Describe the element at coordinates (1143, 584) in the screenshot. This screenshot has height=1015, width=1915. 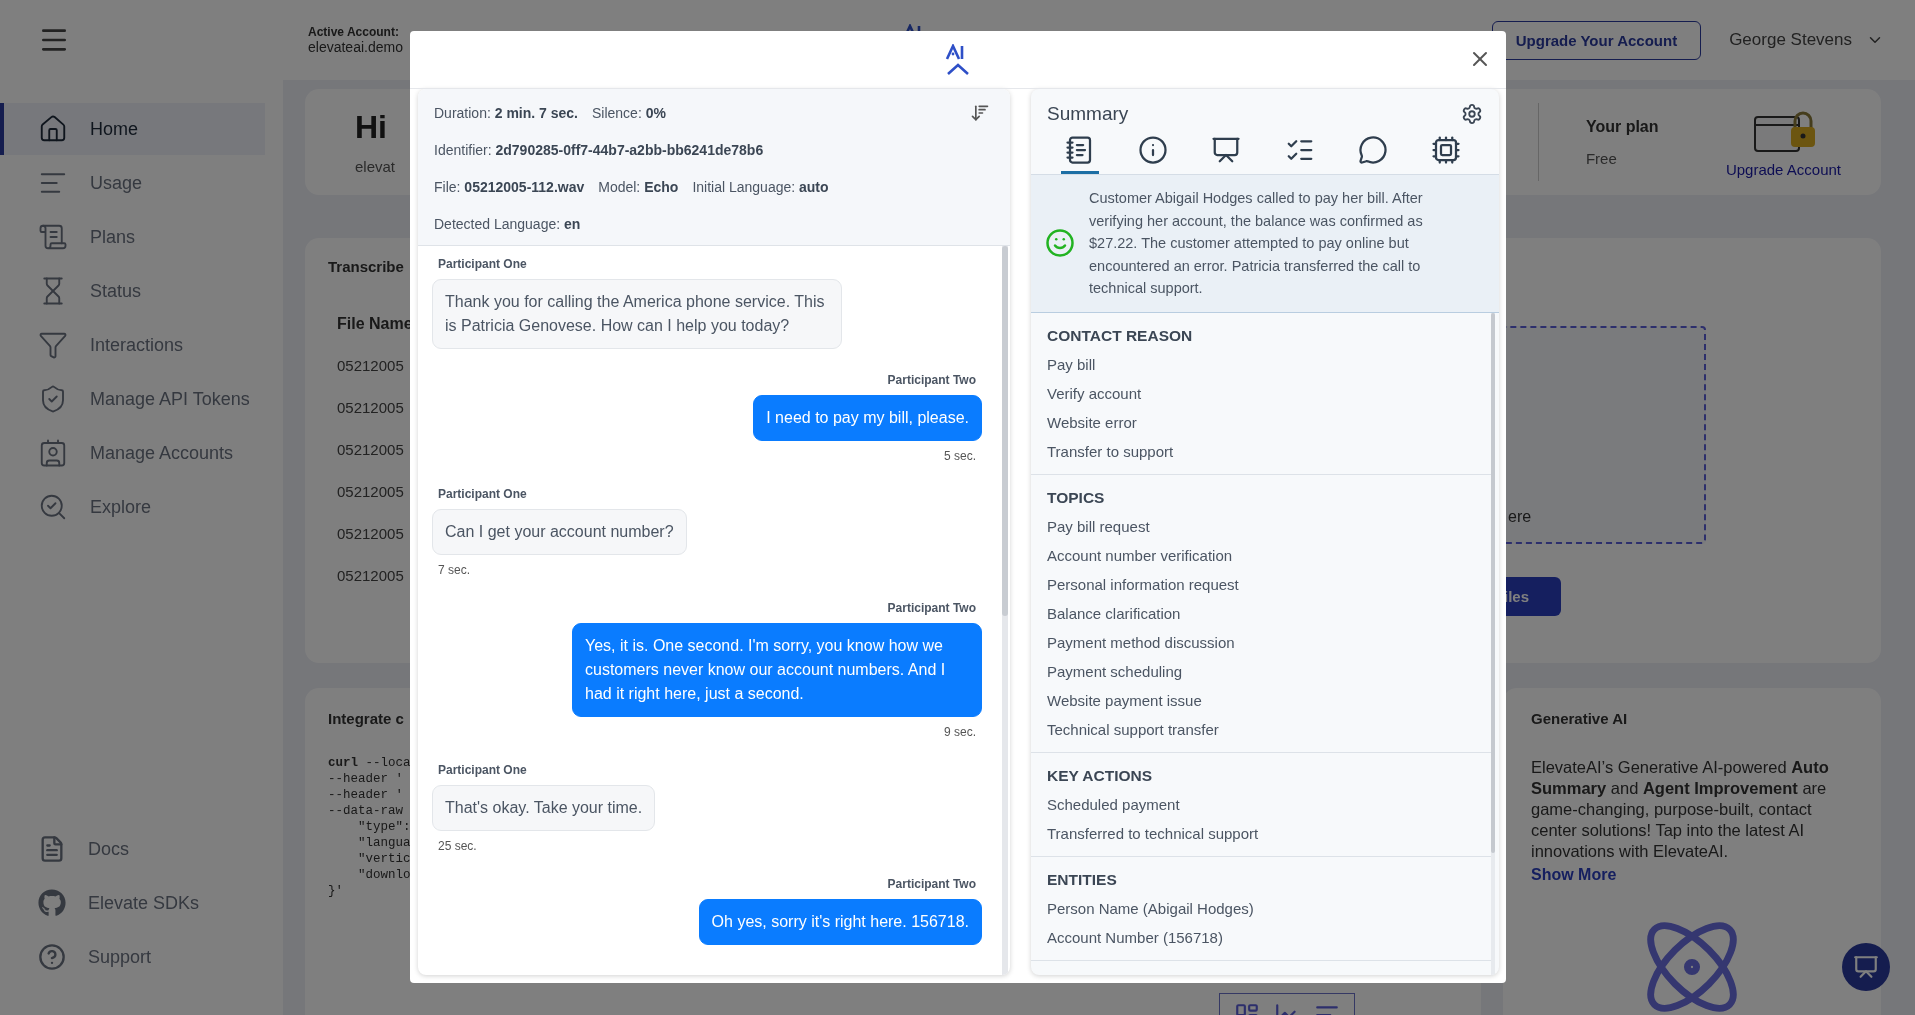
I see `section-item: Personal information request` at that location.